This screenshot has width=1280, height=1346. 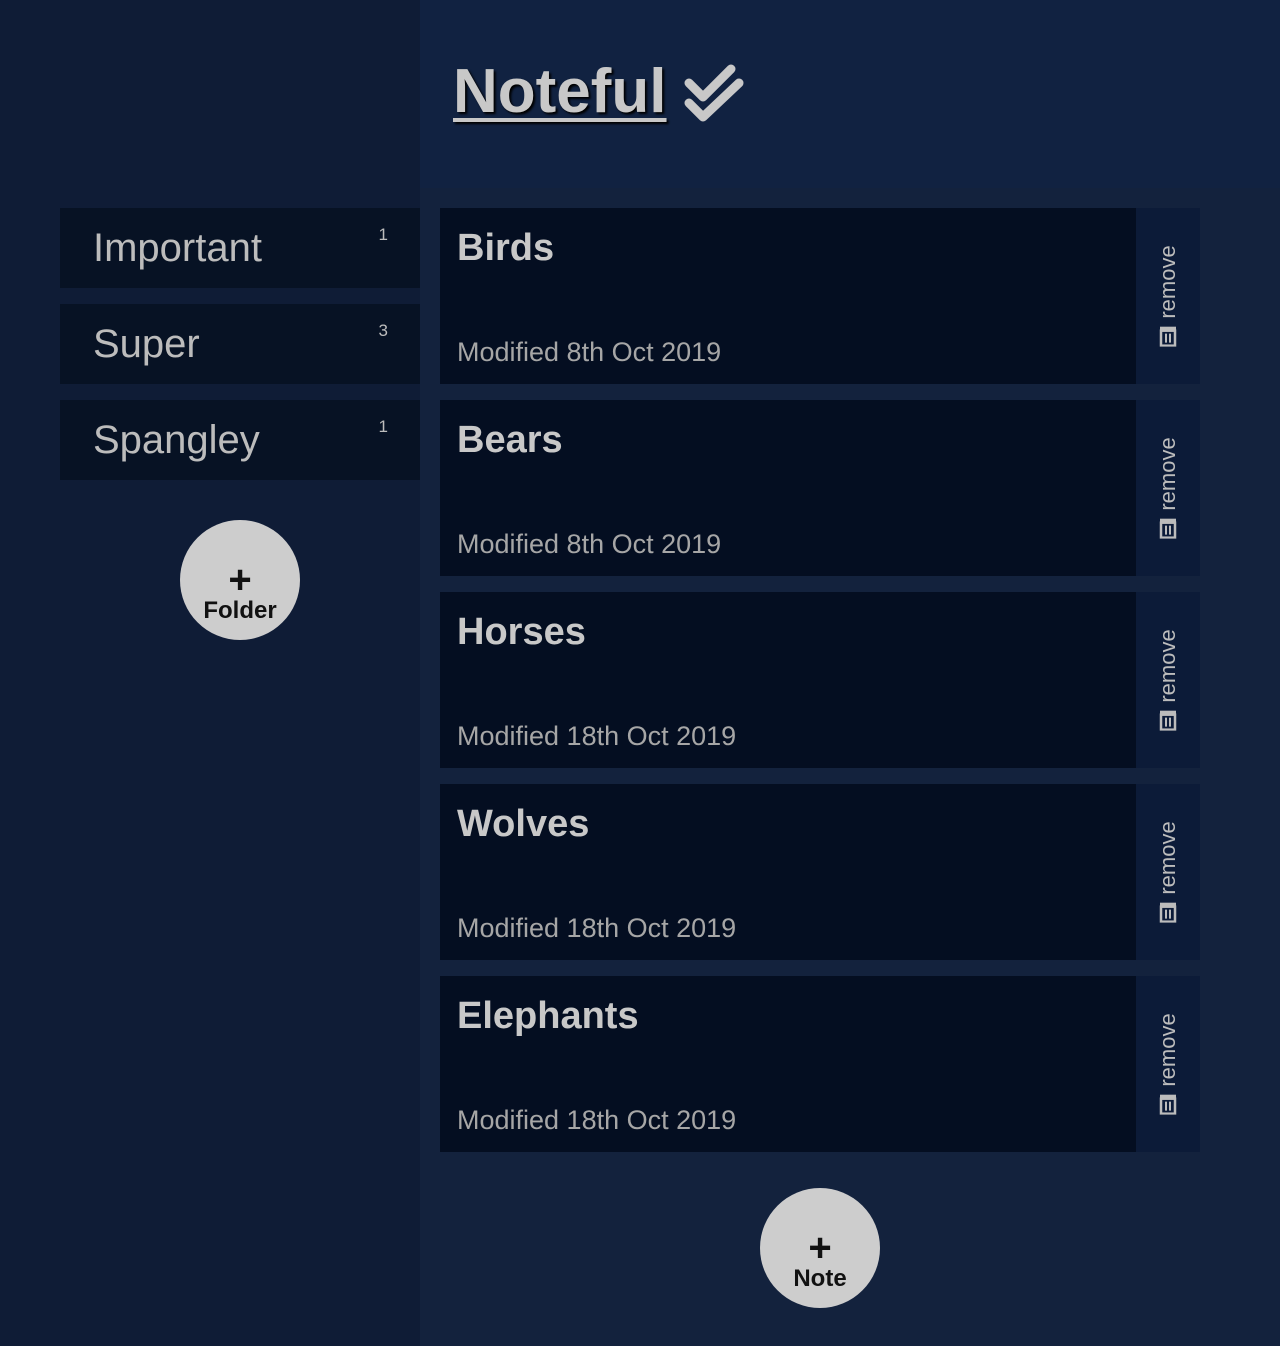 I want to click on add-note-label: Note, so click(x=820, y=1278).